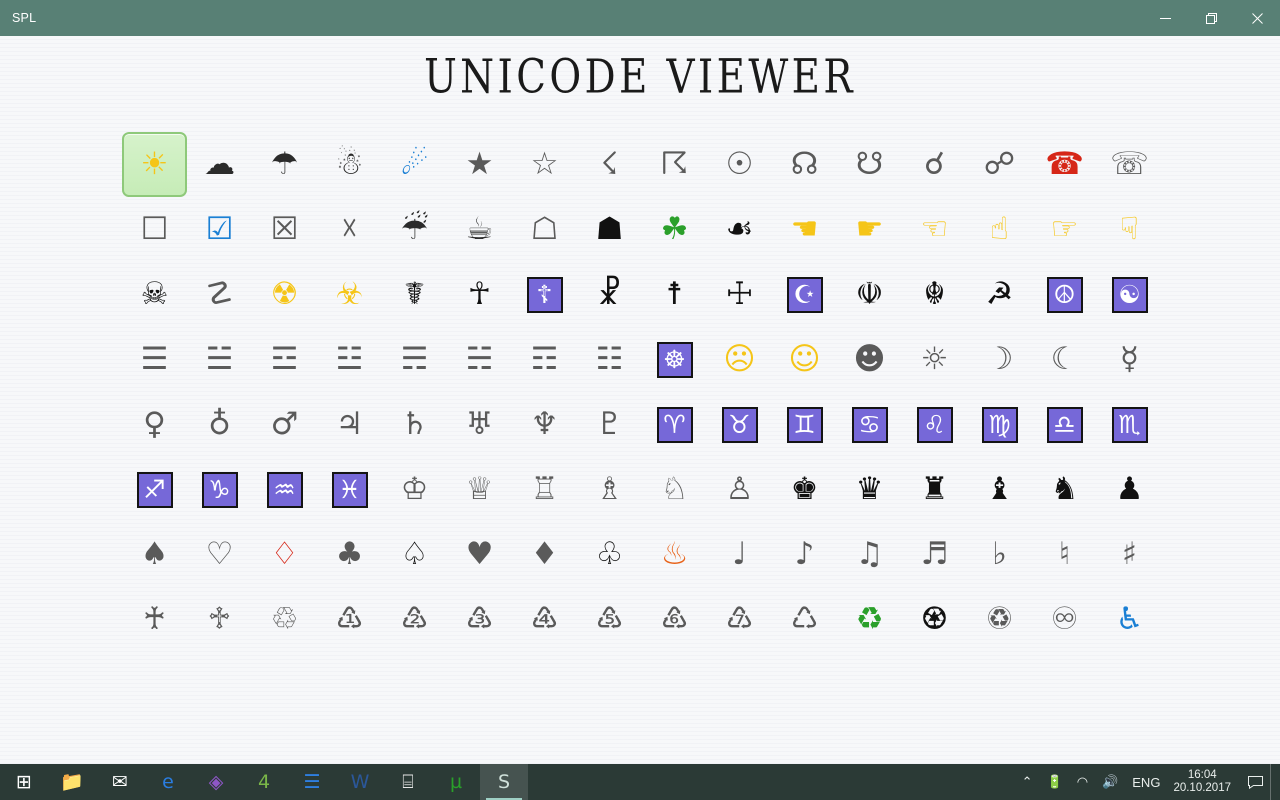  What do you see at coordinates (1129, 359) in the screenshot?
I see `glyph-cell-mercury: ☿` at bounding box center [1129, 359].